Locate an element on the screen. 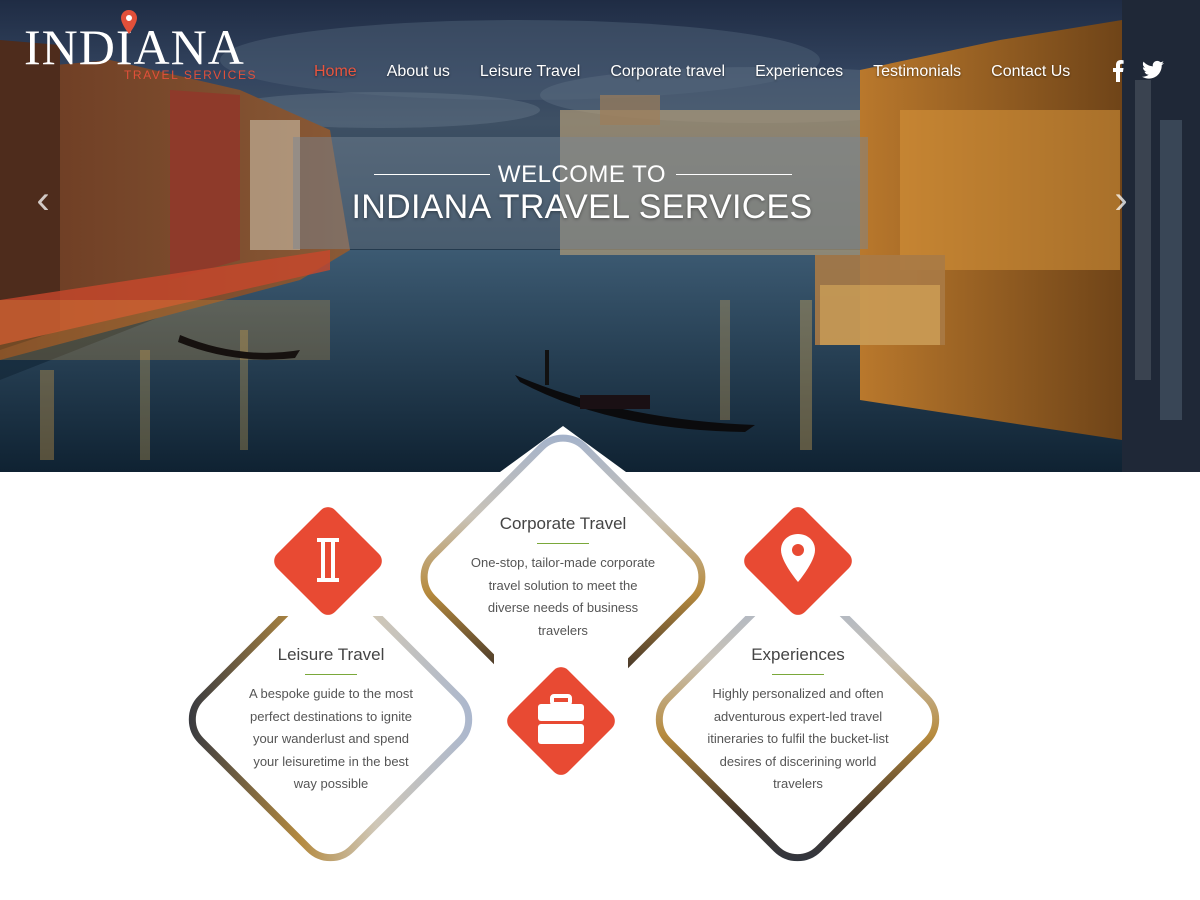  experiences-card-title: Experiences is located at coordinates (798, 654).